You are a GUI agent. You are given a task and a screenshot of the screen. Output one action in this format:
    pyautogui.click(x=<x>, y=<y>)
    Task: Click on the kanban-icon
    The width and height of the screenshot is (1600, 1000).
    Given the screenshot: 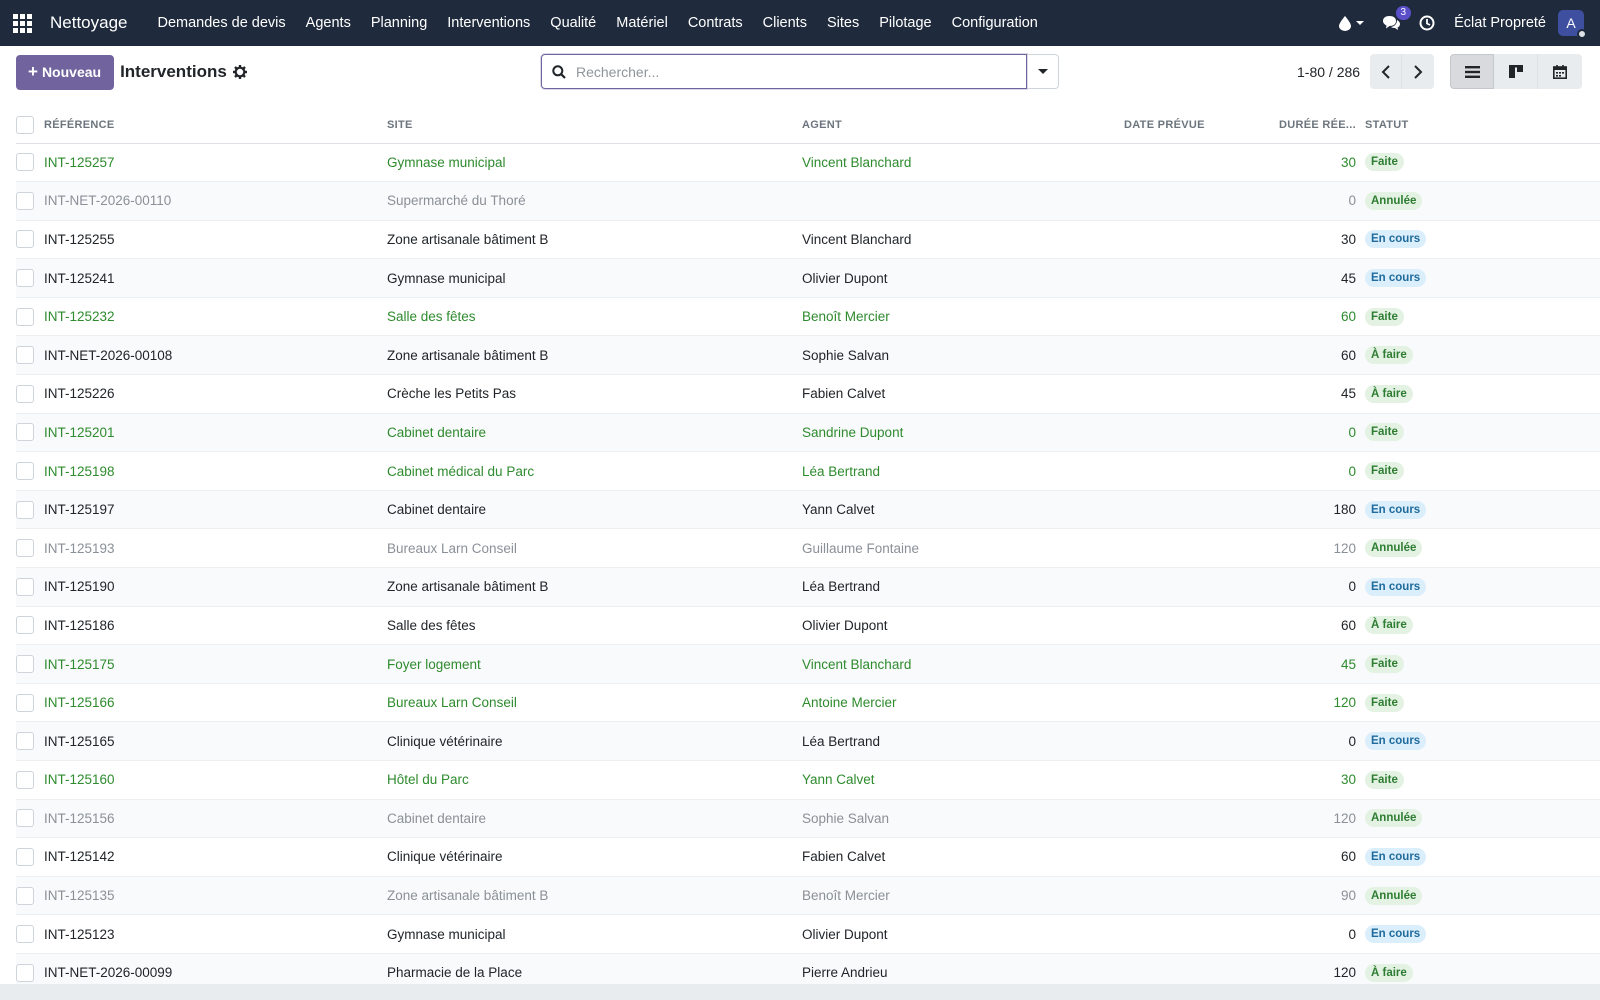 What is the action you would take?
    pyautogui.click(x=1515, y=71)
    